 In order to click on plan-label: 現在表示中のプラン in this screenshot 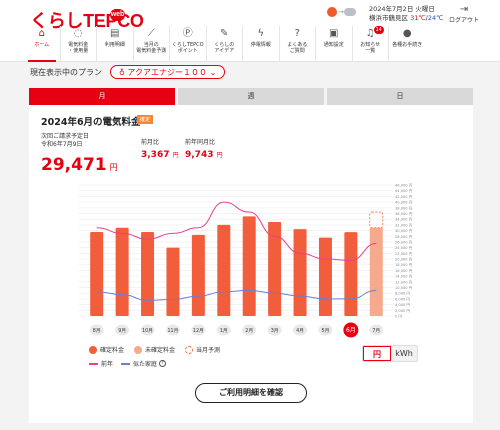, I will do `click(66, 72)`.